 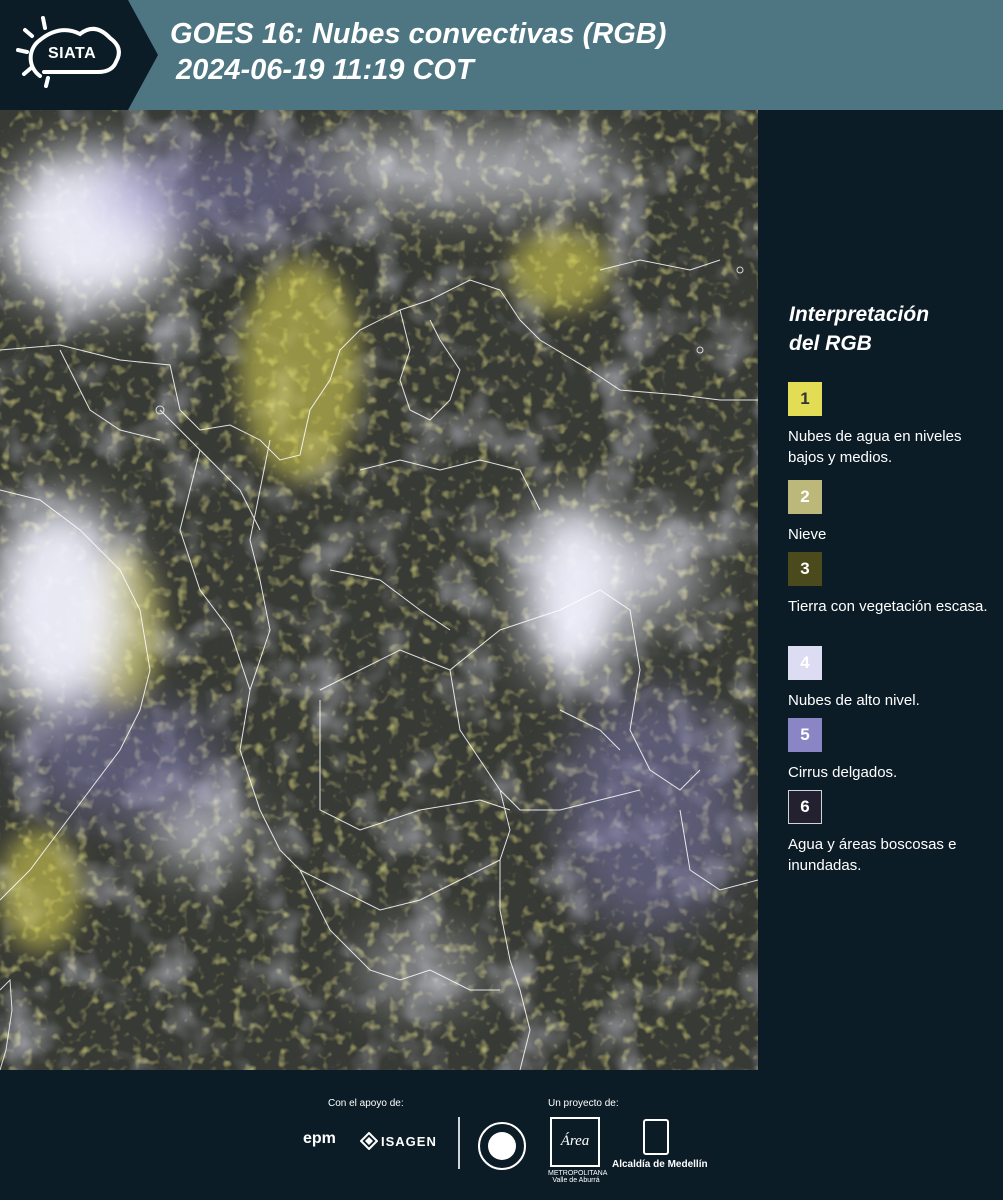 What do you see at coordinates (890, 678) in the screenshot?
I see `legend-item-4: 4 Nubes de alto nivel.` at bounding box center [890, 678].